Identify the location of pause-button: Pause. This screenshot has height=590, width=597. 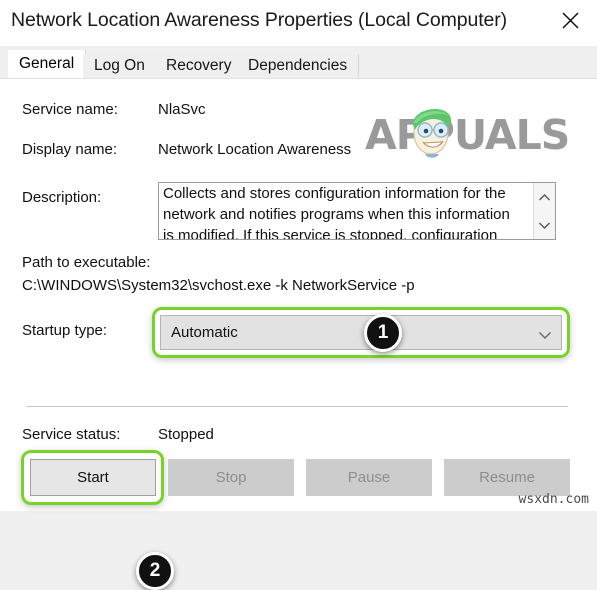
(369, 477).